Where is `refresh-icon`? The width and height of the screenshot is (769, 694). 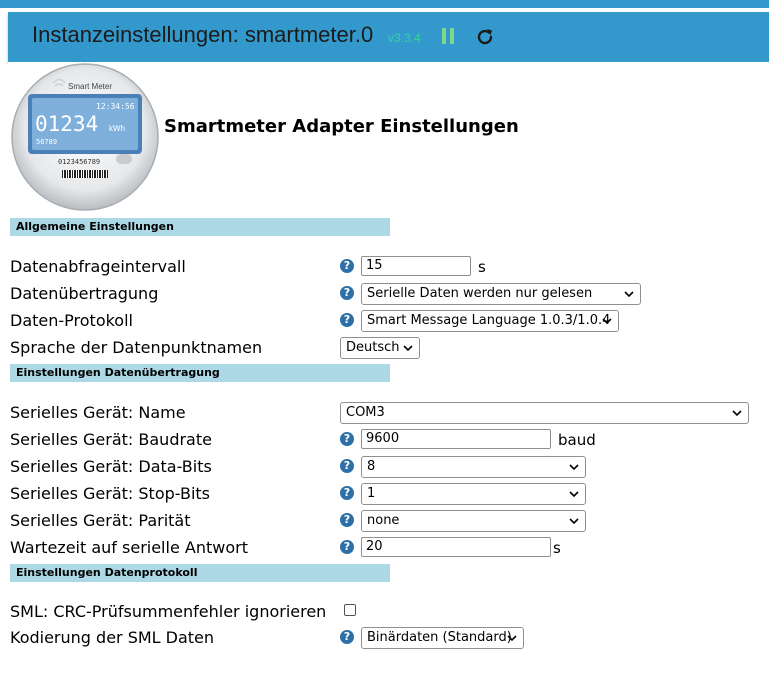 refresh-icon is located at coordinates (485, 37).